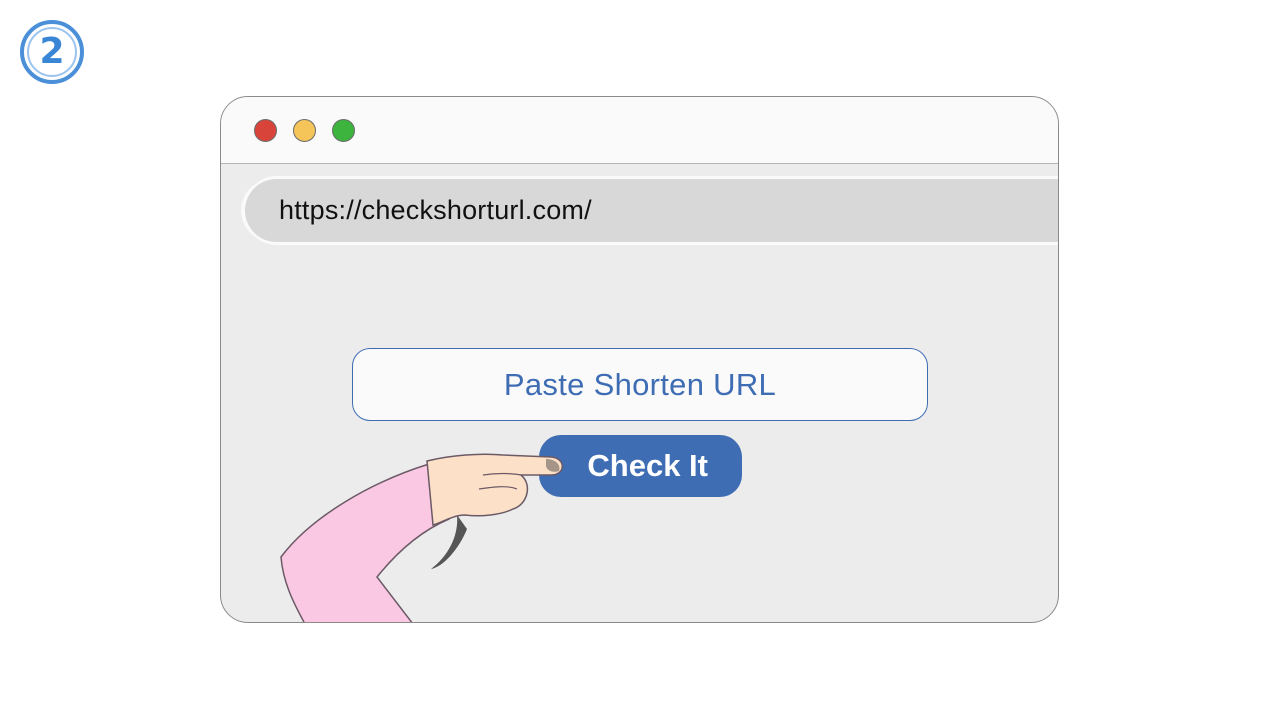 The height and width of the screenshot is (720, 1279). Describe the element at coordinates (435, 210) in the screenshot. I see `address-bar-url: https://checkshorturl.com/` at that location.